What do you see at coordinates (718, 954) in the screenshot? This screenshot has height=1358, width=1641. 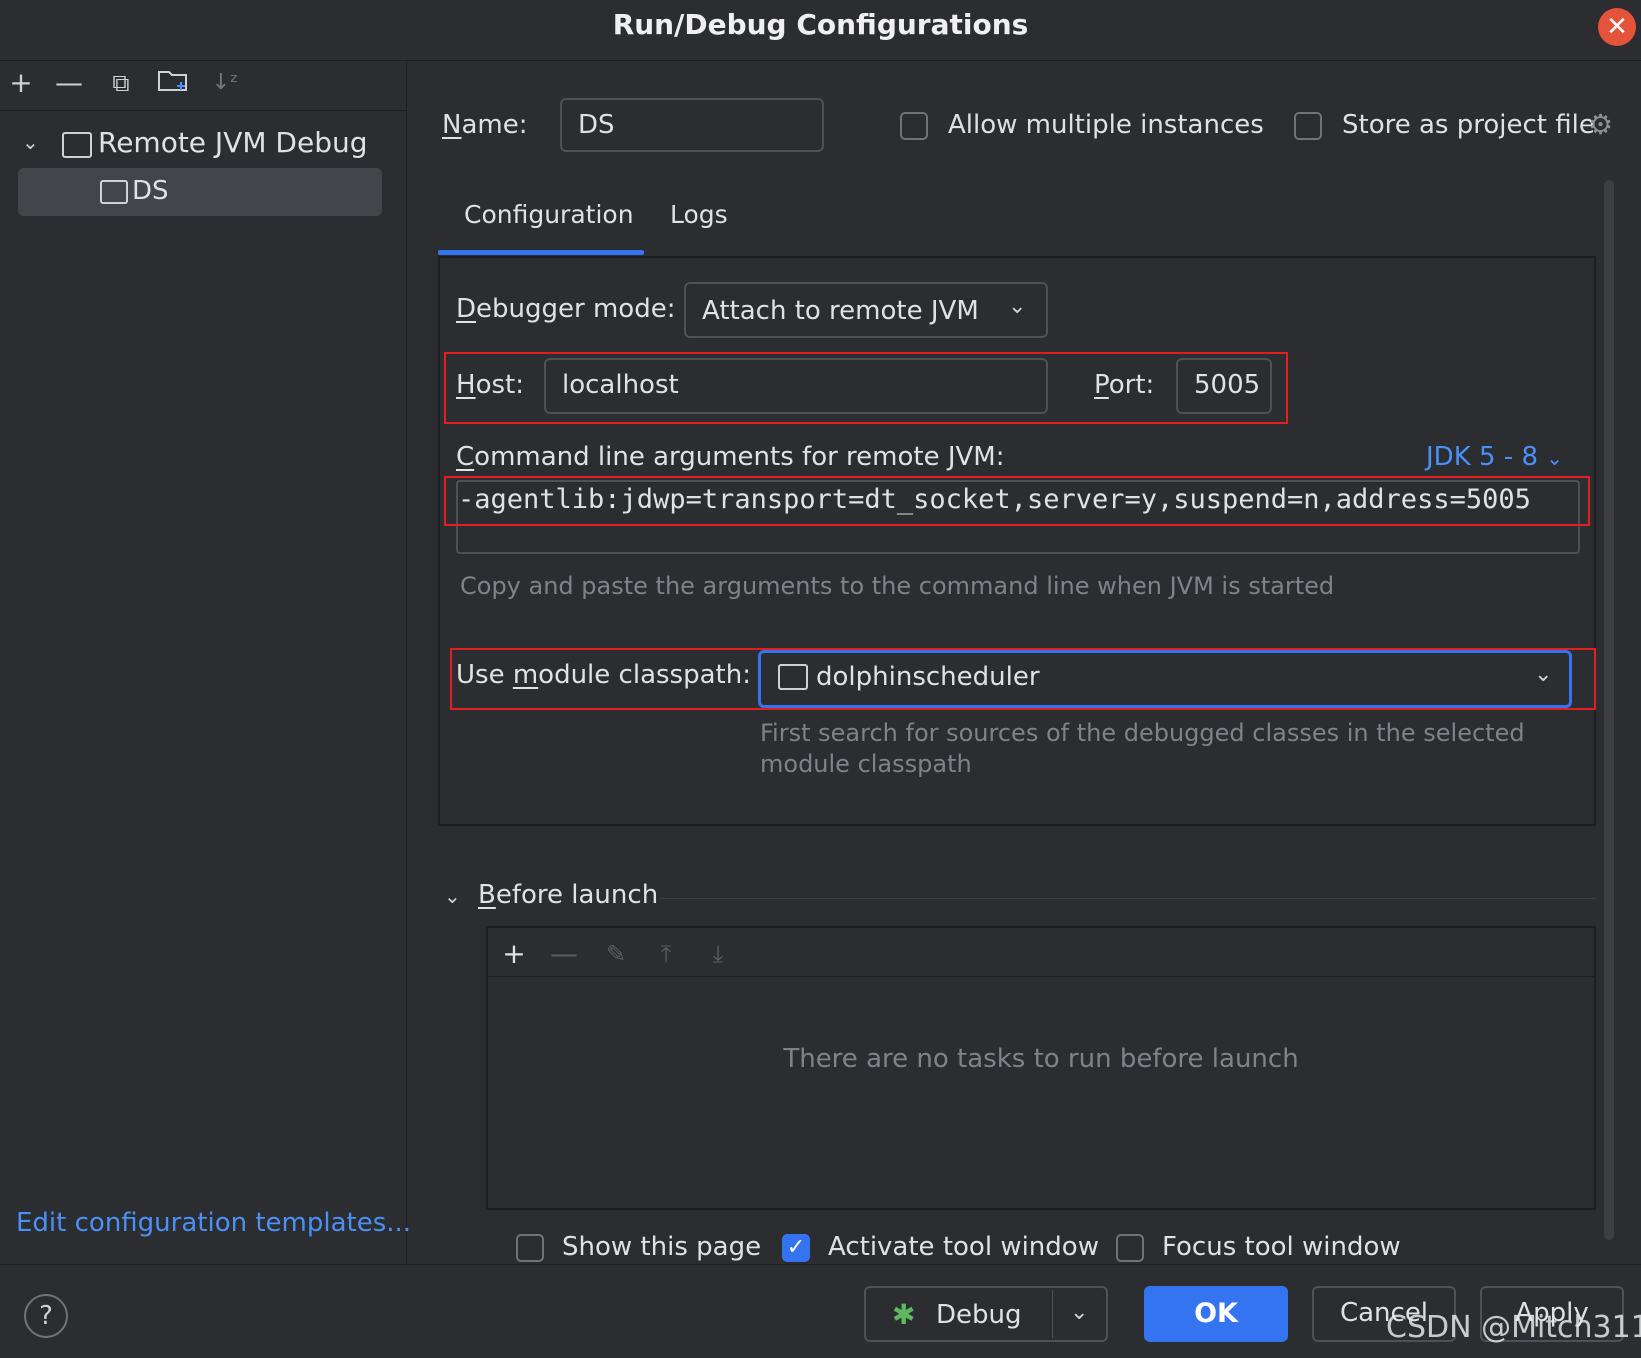 I see `move-down-icon: ⤓` at bounding box center [718, 954].